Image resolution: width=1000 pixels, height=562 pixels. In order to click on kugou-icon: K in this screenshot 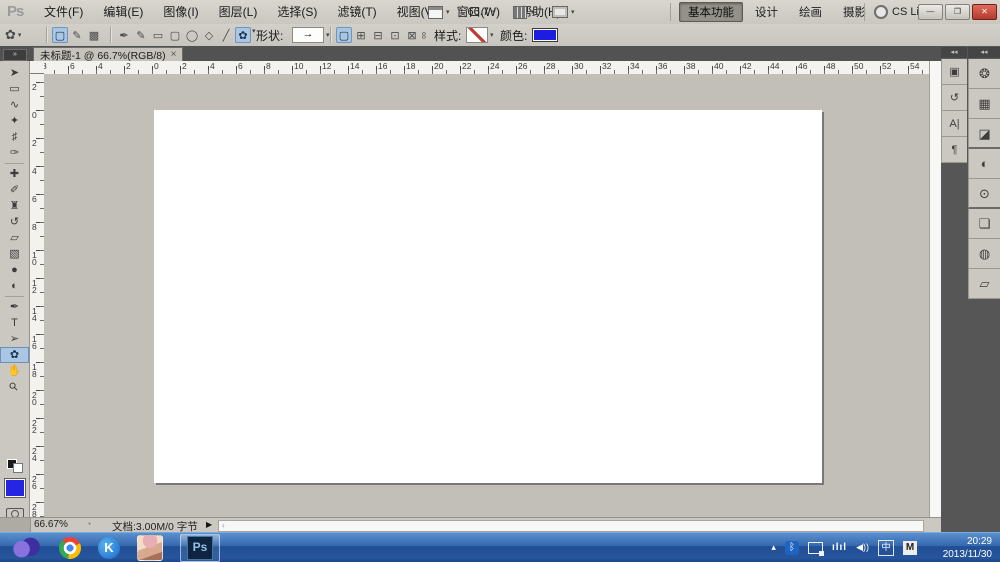, I will do `click(109, 547)`.